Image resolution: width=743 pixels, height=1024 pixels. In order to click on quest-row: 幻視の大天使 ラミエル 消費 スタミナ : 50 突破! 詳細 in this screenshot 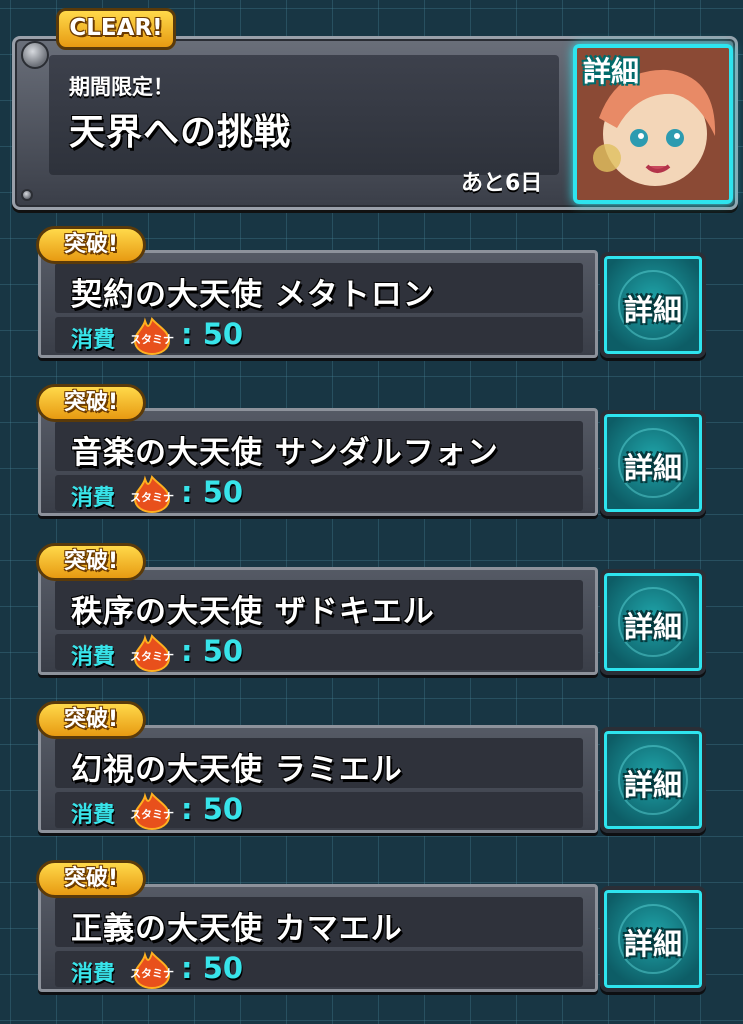, I will do `click(371, 774)`.